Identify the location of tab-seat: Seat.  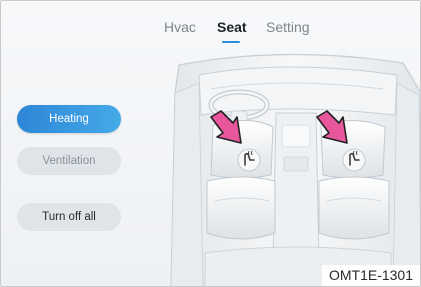
(232, 27).